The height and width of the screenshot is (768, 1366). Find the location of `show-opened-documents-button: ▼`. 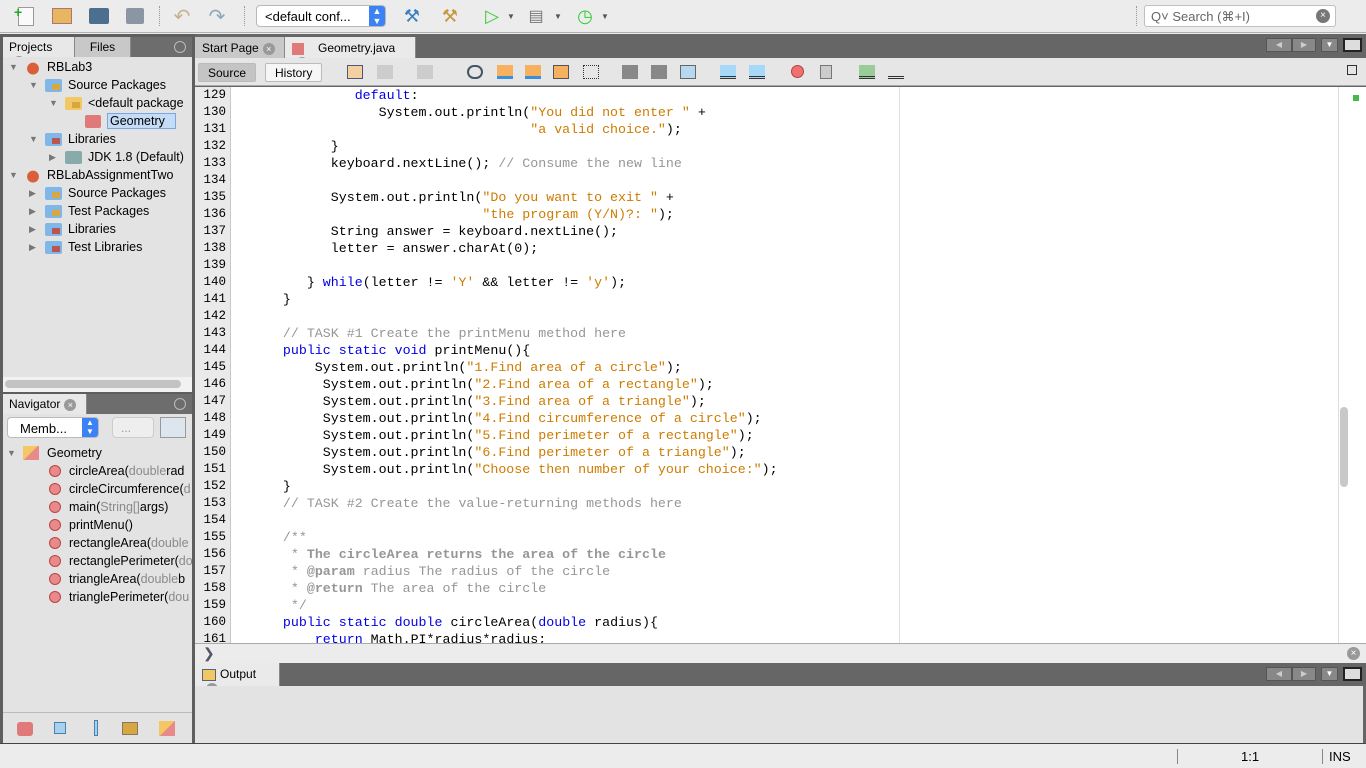

show-opened-documents-button: ▼ is located at coordinates (1329, 674).